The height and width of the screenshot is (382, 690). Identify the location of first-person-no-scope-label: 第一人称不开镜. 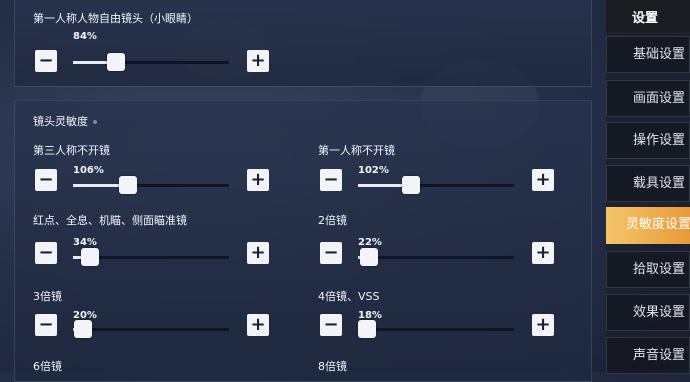
(356, 150).